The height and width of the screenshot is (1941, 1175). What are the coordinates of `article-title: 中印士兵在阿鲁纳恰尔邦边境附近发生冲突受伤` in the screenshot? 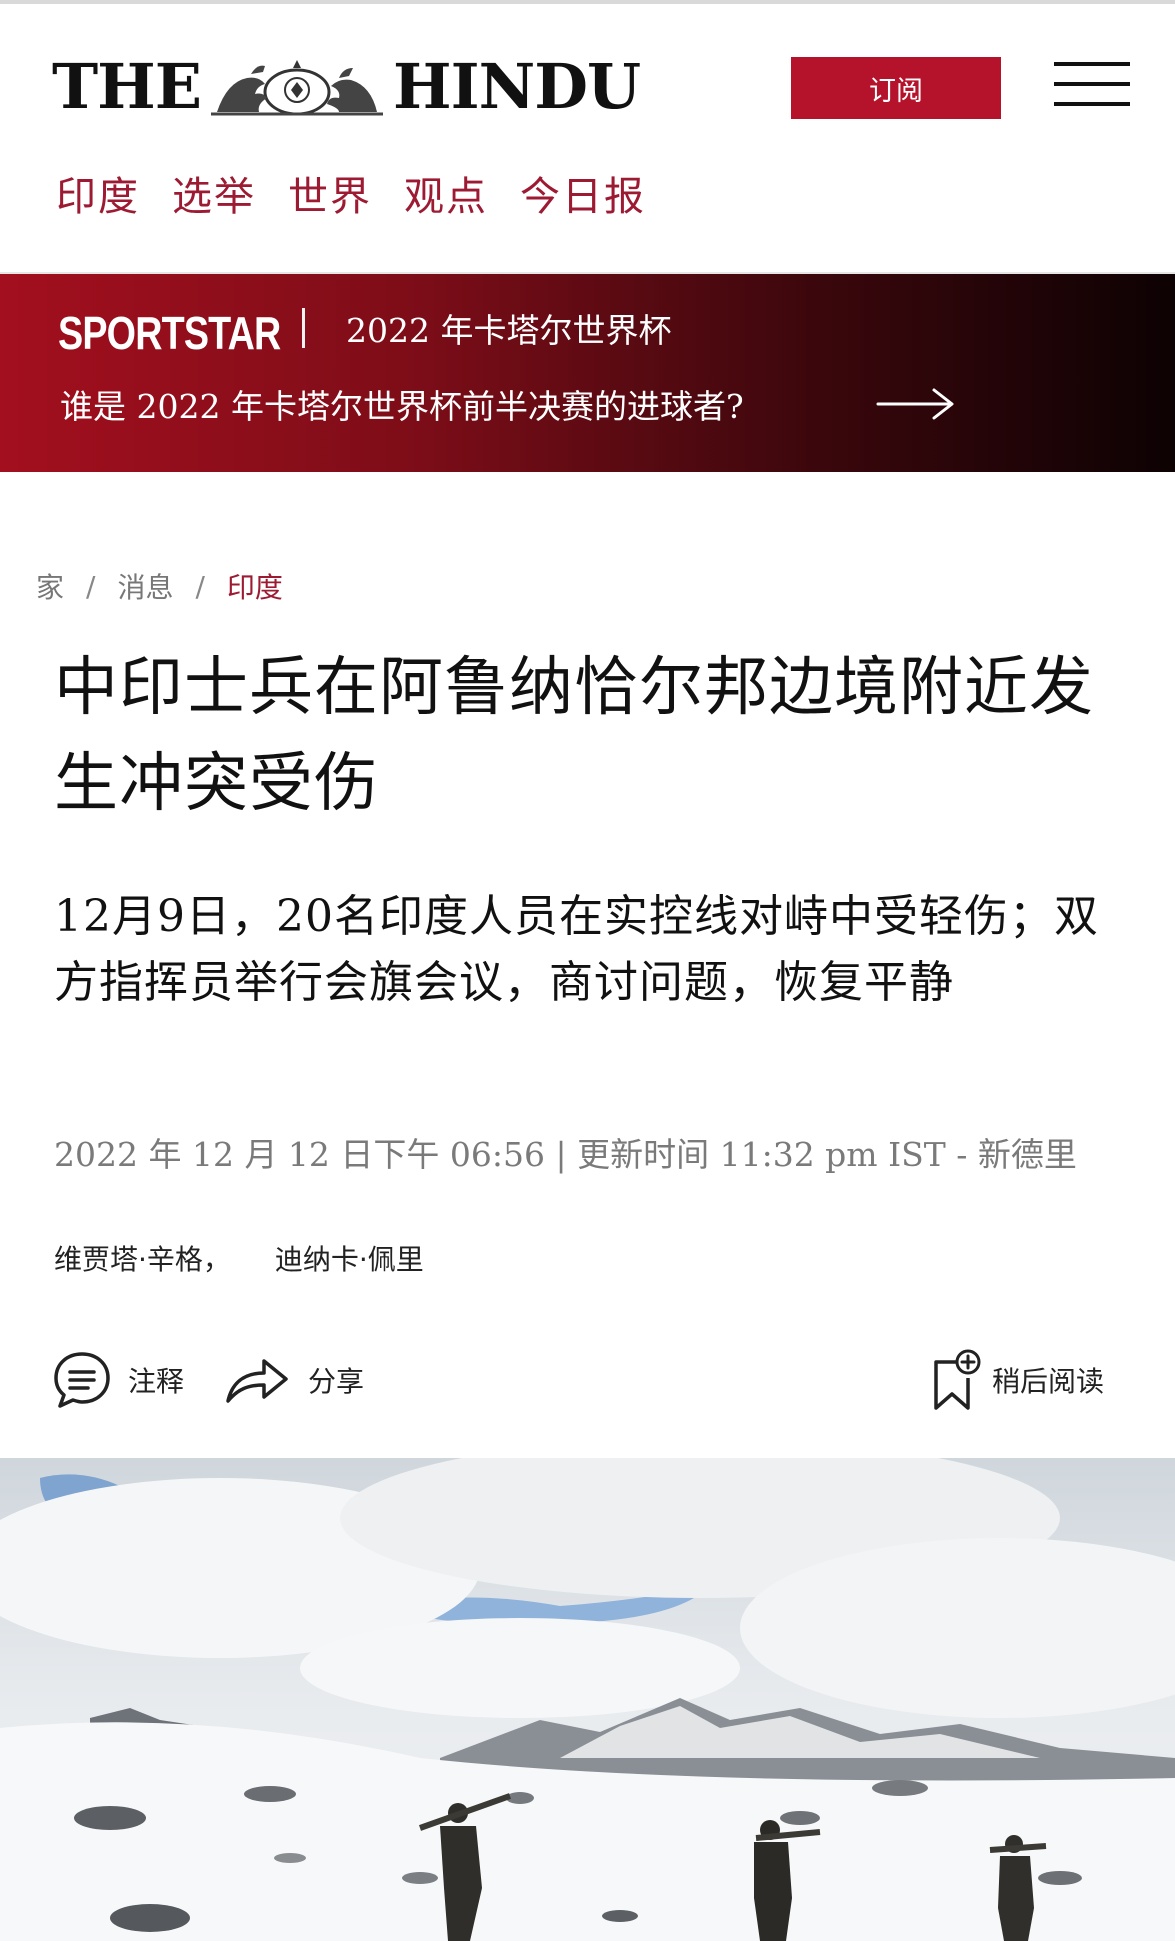 It's located at (574, 736).